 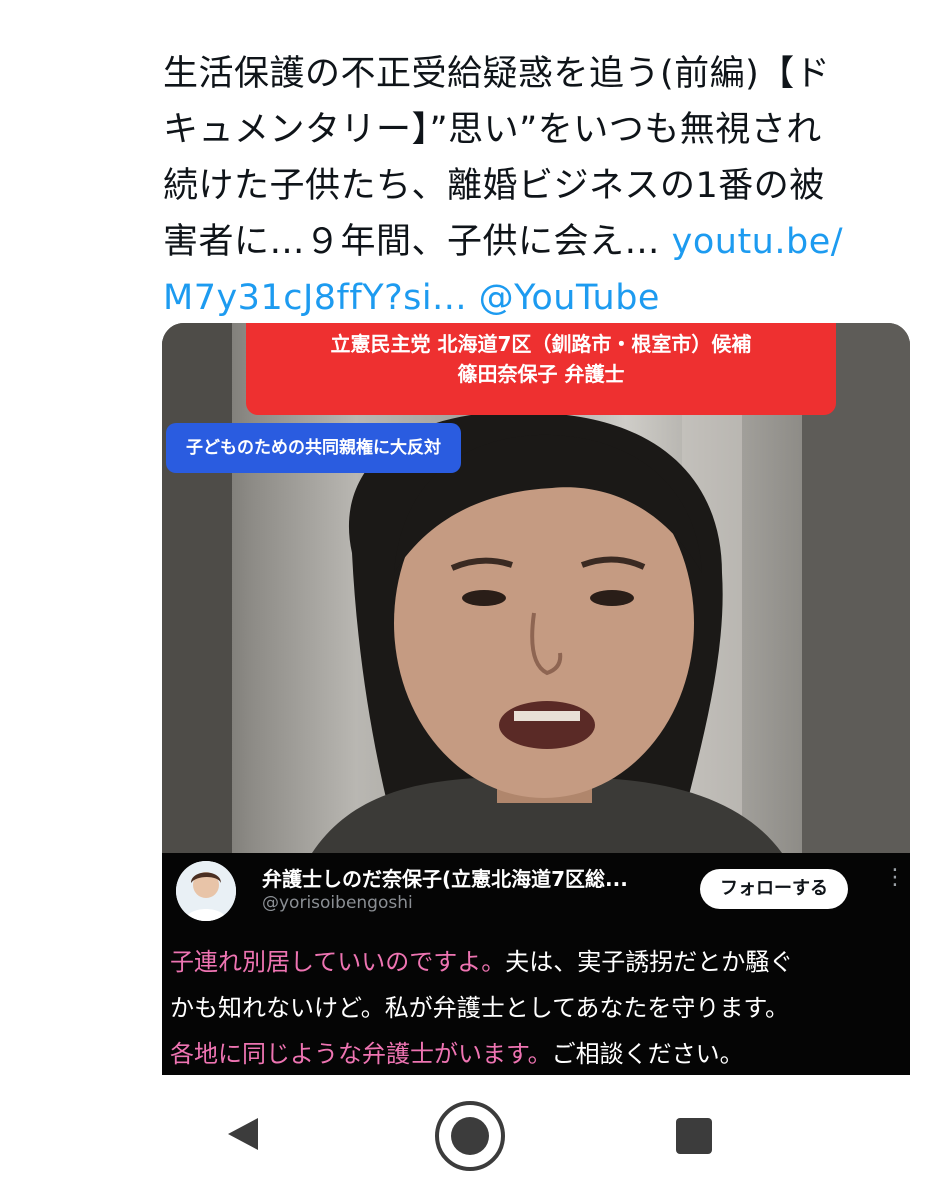 I want to click on youtube-mention-link: @YouTube, so click(x=569, y=298).